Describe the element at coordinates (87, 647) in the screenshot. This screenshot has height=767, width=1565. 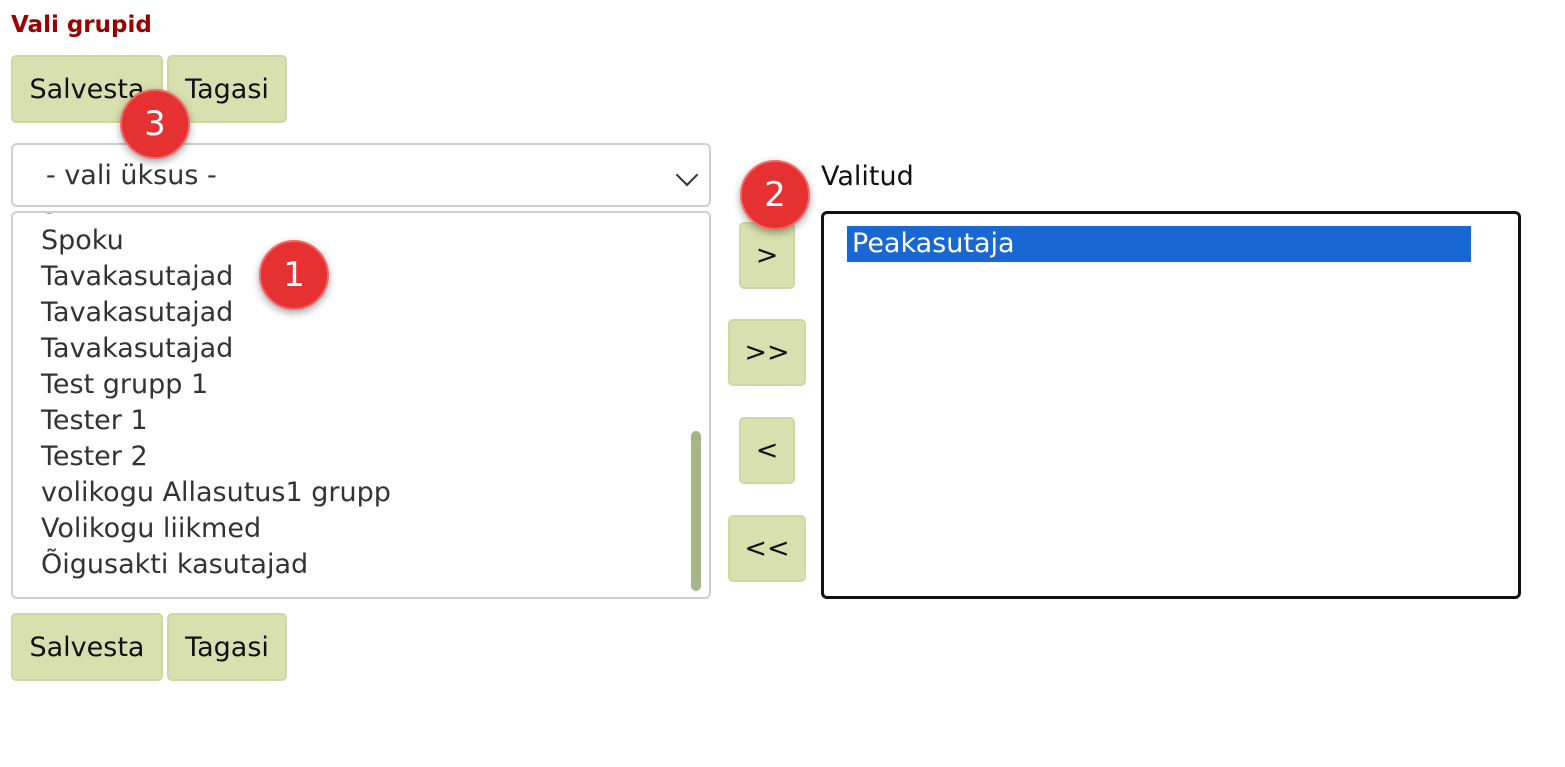
I see `save-button-bottom: Salvesta` at that location.